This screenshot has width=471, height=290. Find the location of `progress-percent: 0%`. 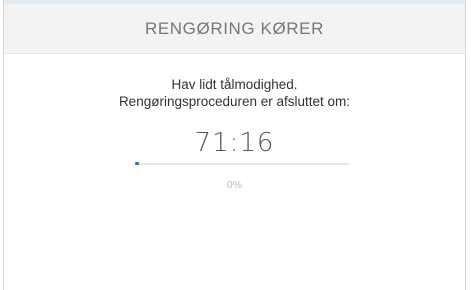

progress-percent: 0% is located at coordinates (234, 185).